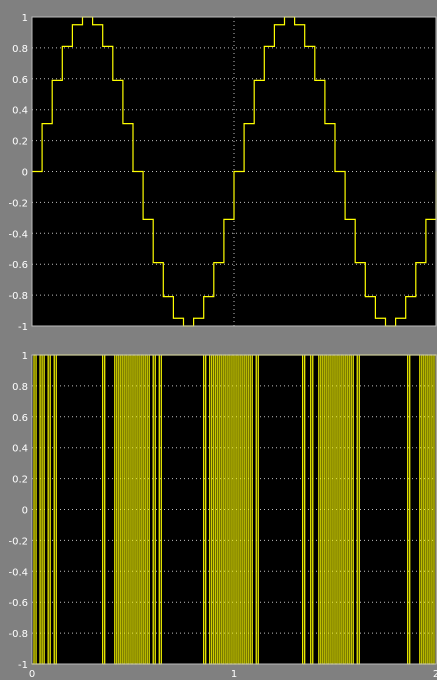  Describe the element at coordinates (234, 674) in the screenshot. I see `x-tick-label: 1` at that location.